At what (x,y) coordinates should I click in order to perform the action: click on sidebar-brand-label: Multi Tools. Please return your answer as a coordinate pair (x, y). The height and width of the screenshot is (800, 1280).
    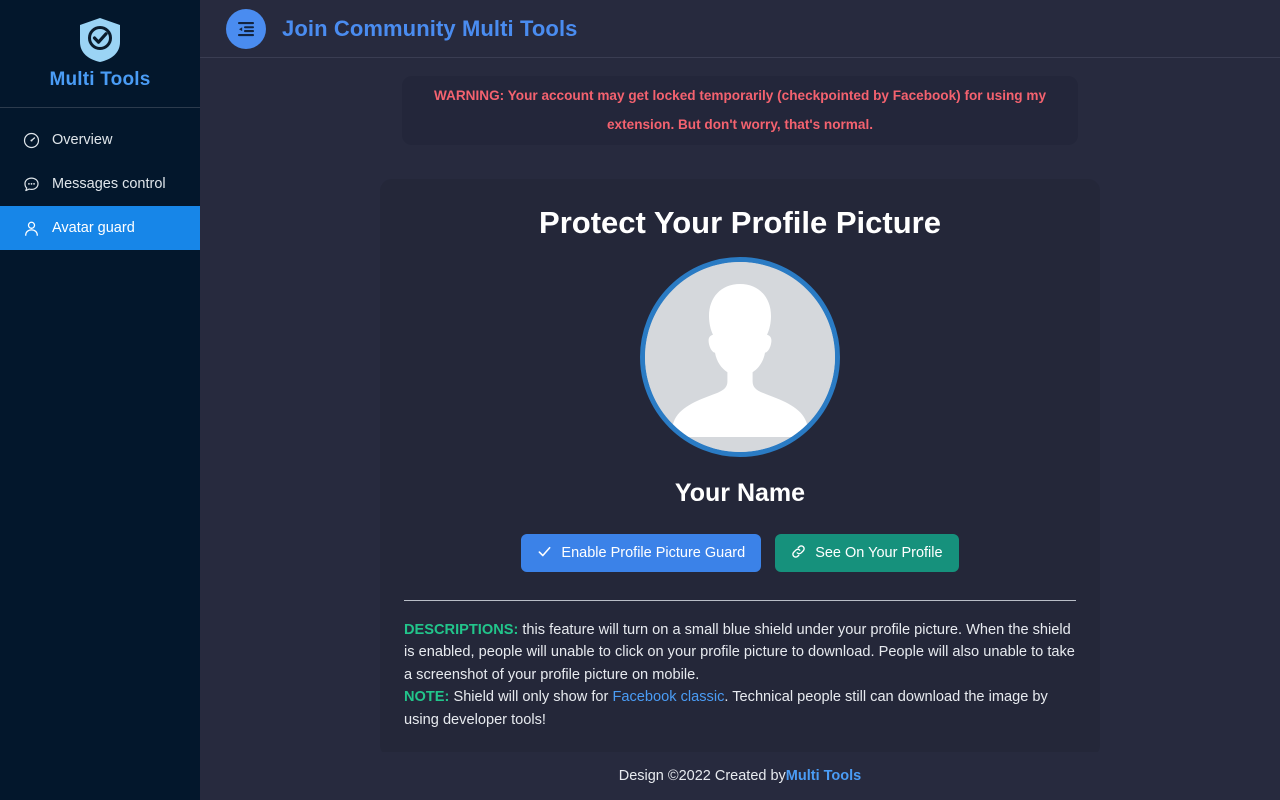
    Looking at the image, I should click on (100, 79).